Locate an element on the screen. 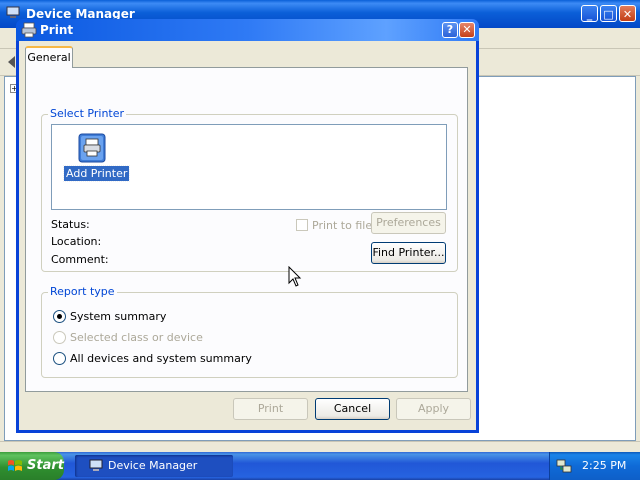 This screenshot has width=640, height=480. comment-label: Comment: is located at coordinates (80, 259).